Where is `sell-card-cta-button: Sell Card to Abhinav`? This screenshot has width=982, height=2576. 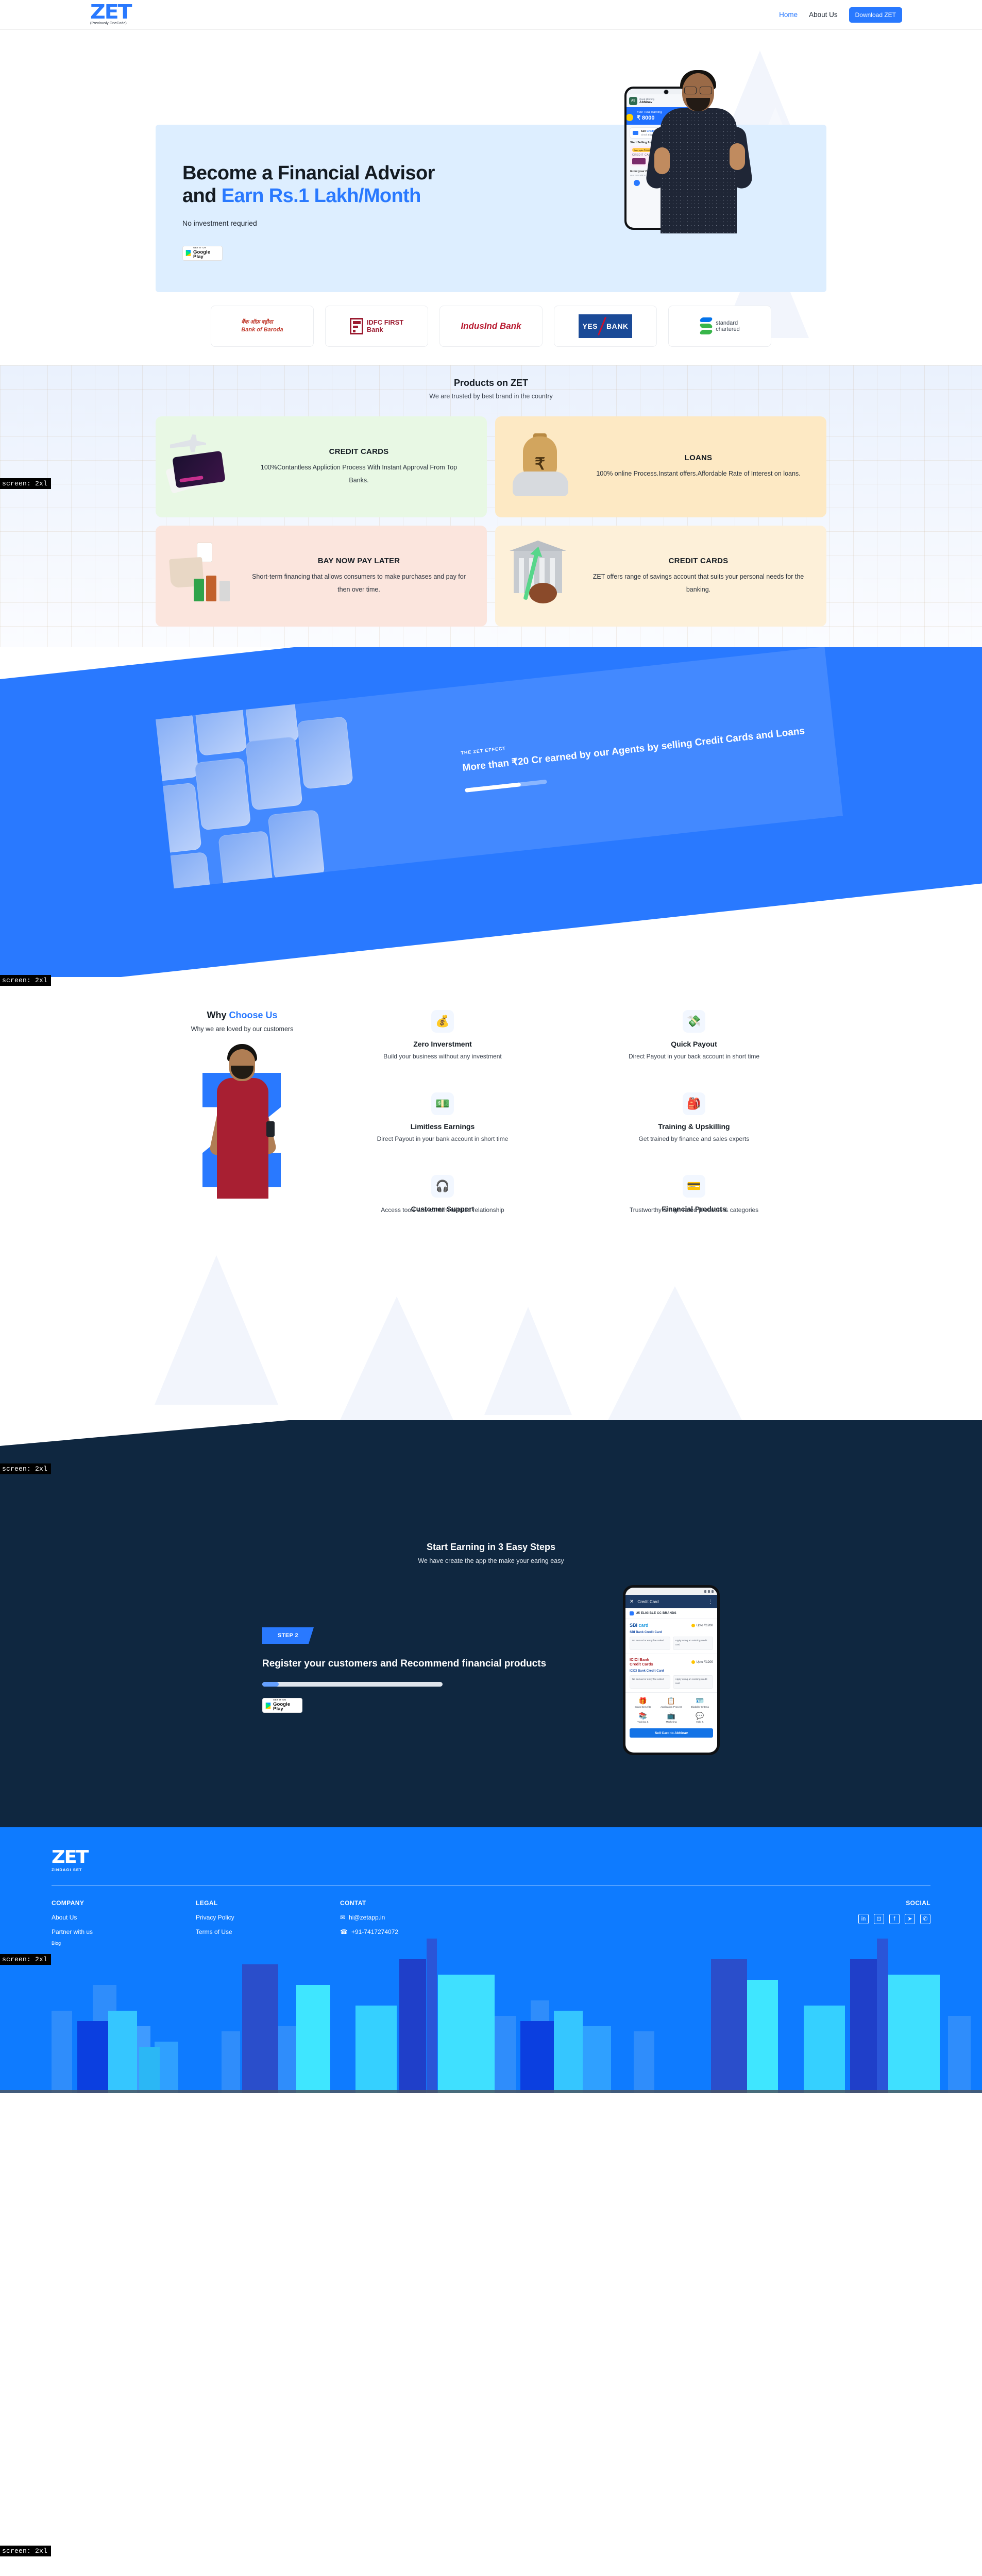 sell-card-cta-button: Sell Card to Abhinav is located at coordinates (672, 1733).